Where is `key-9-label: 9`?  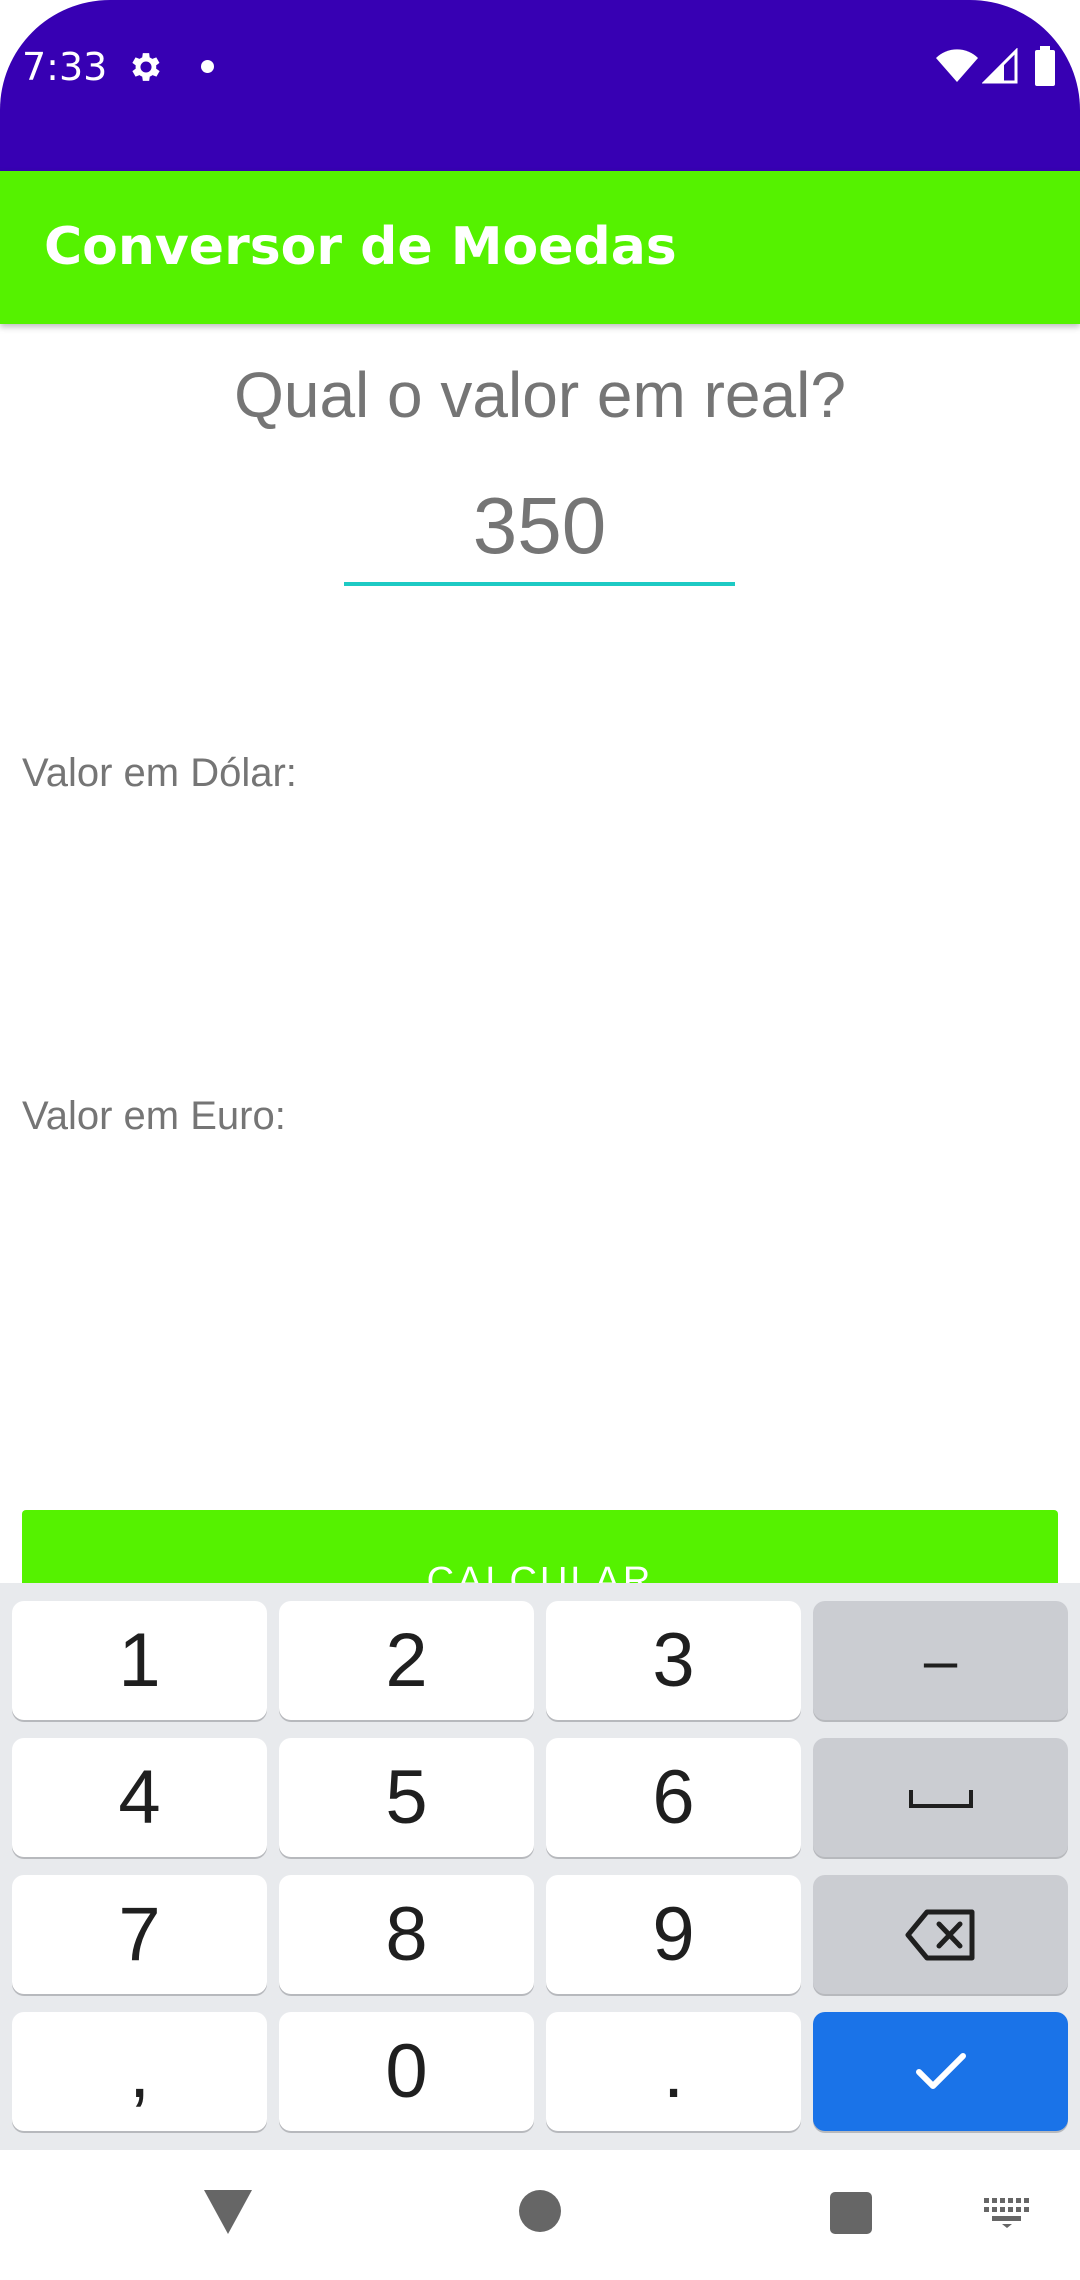
key-9-label: 9 is located at coordinates (673, 1934).